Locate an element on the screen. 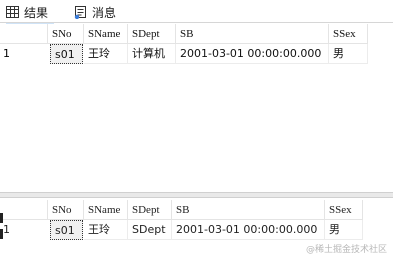  table-cell: SDept is located at coordinates (150, 230).